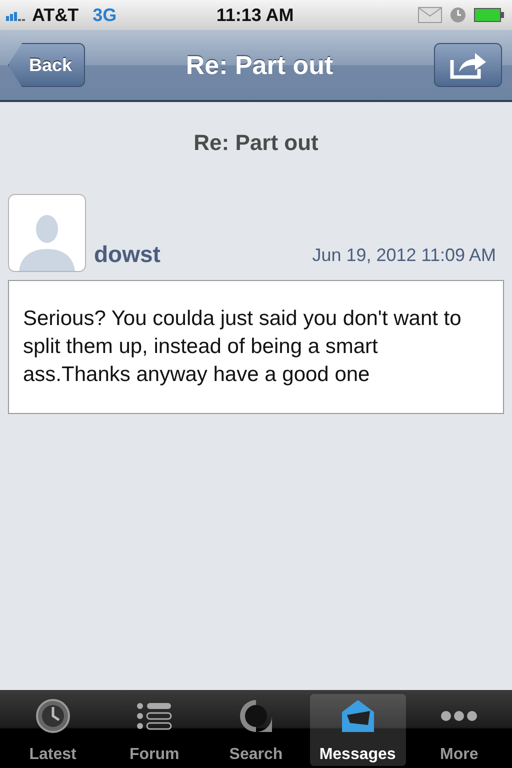 The image size is (512, 768). What do you see at coordinates (358, 716) in the screenshot?
I see `envelope-icon` at bounding box center [358, 716].